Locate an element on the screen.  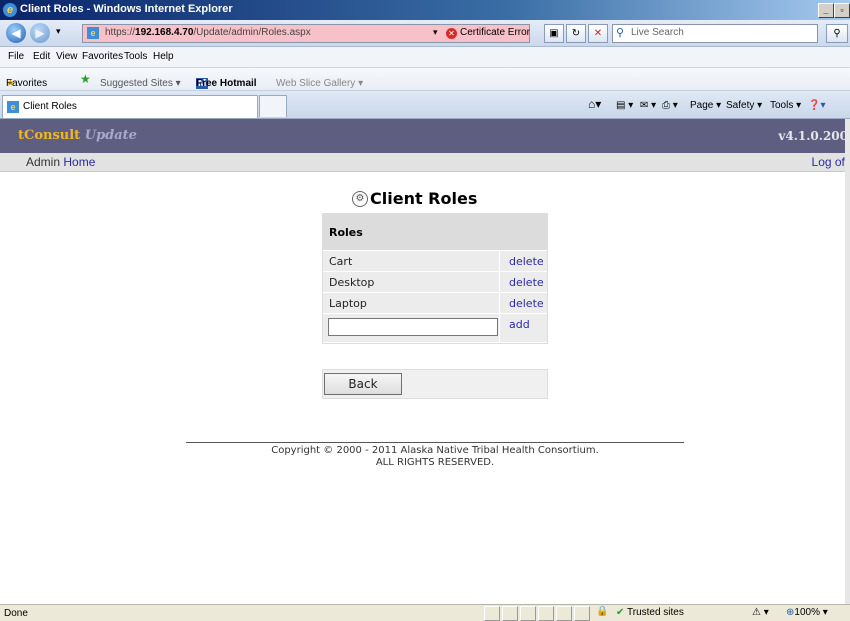
back-panel: Back is located at coordinates (435, 384).